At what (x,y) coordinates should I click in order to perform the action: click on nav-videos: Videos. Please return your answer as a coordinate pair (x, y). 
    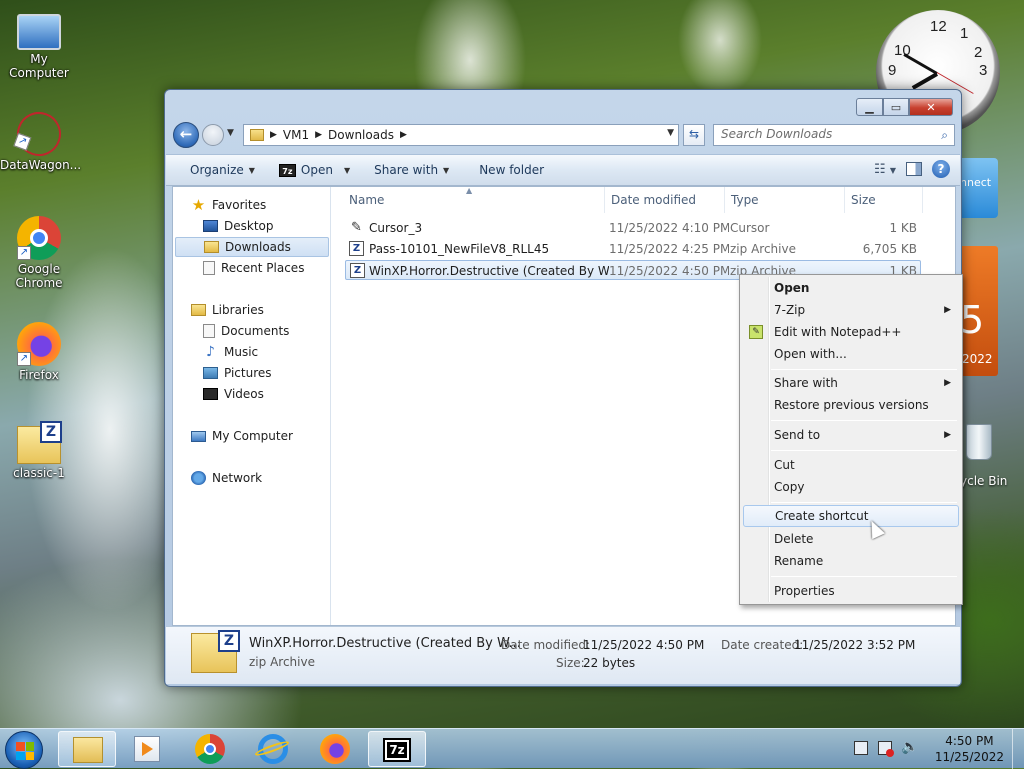
    Looking at the image, I should click on (233, 394).